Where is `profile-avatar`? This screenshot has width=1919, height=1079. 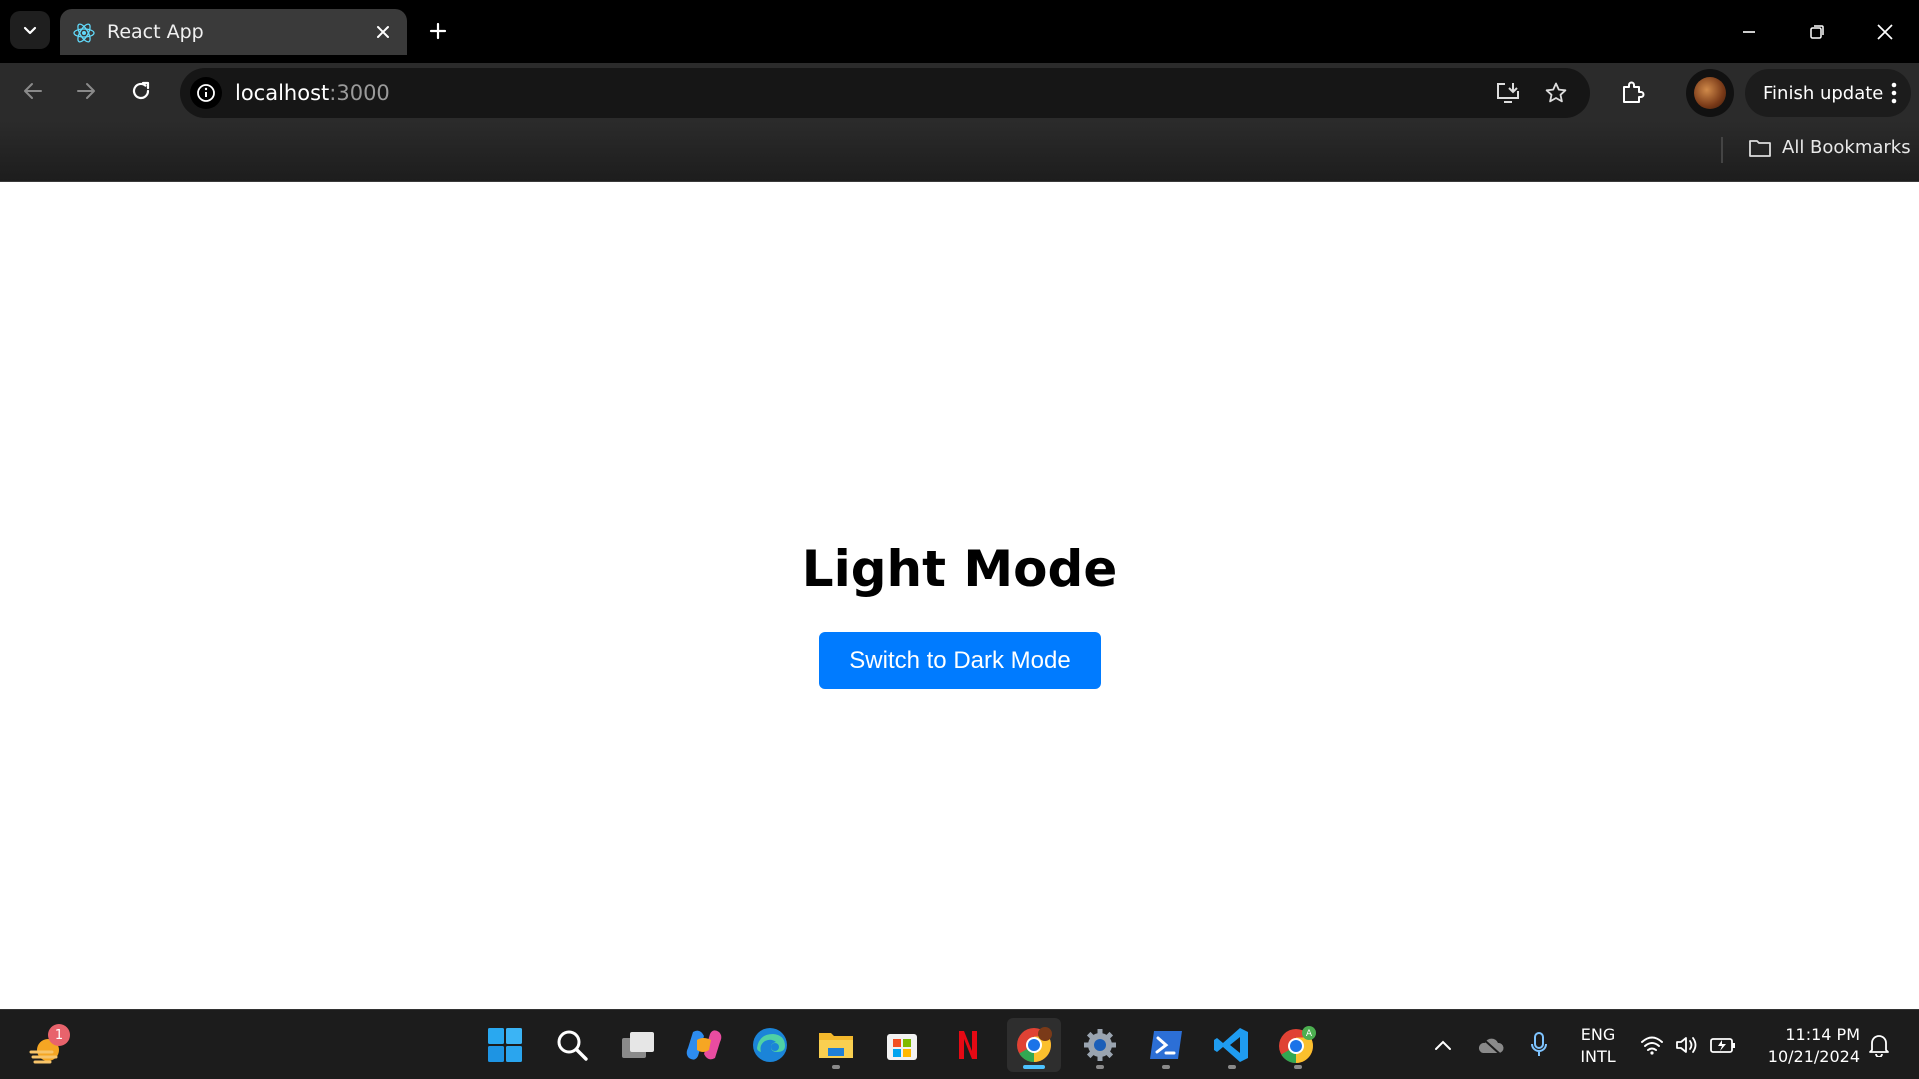 profile-avatar is located at coordinates (1710, 93).